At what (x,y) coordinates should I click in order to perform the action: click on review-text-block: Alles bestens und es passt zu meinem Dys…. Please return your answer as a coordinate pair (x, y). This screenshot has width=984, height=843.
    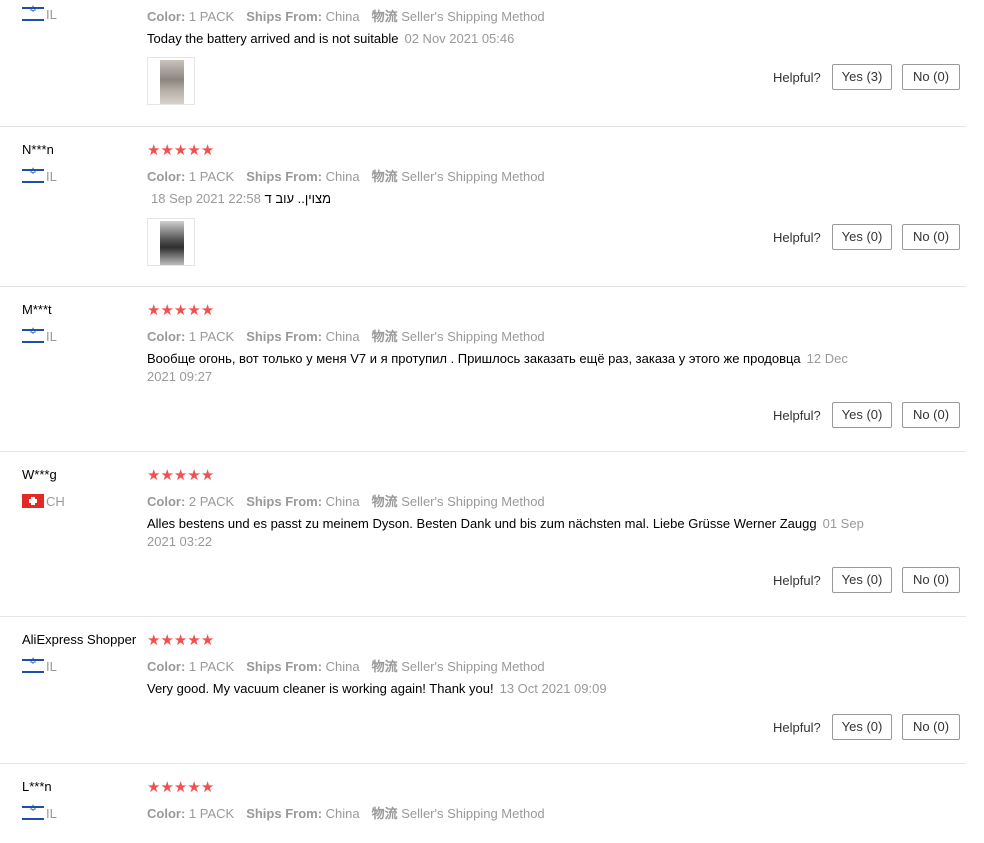
    Looking at the image, I should click on (507, 533).